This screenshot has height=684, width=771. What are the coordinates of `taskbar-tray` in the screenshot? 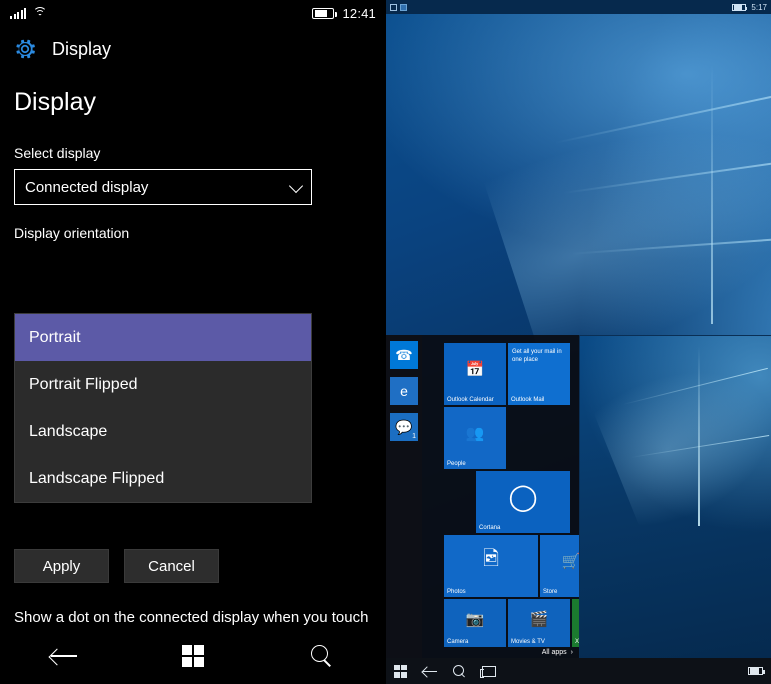 It's located at (756, 671).